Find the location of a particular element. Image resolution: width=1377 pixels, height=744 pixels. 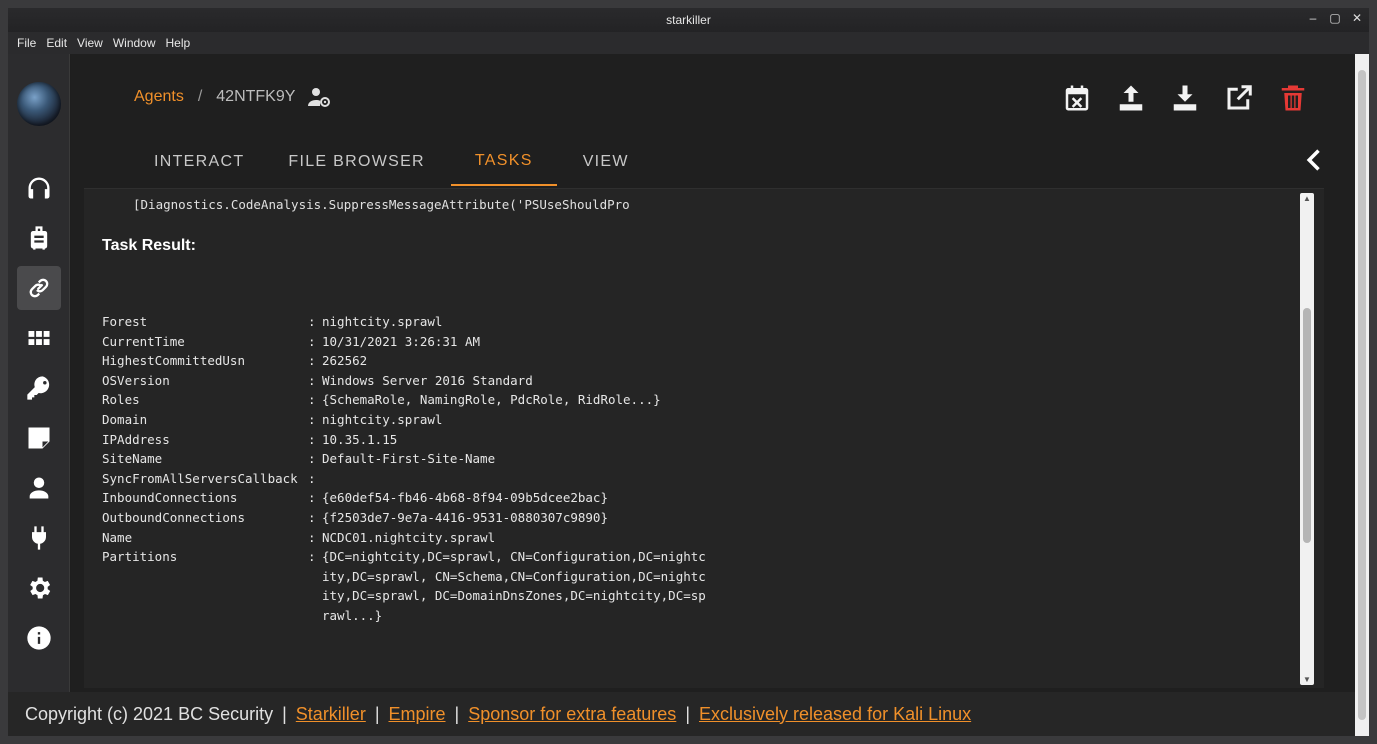

delete-agent-button is located at coordinates (1293, 98).